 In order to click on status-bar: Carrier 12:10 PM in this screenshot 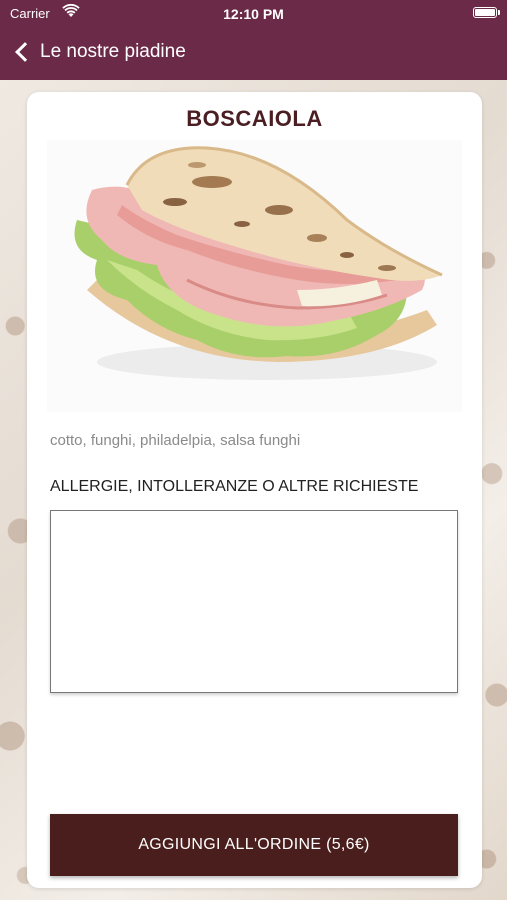, I will do `click(253, 14)`.